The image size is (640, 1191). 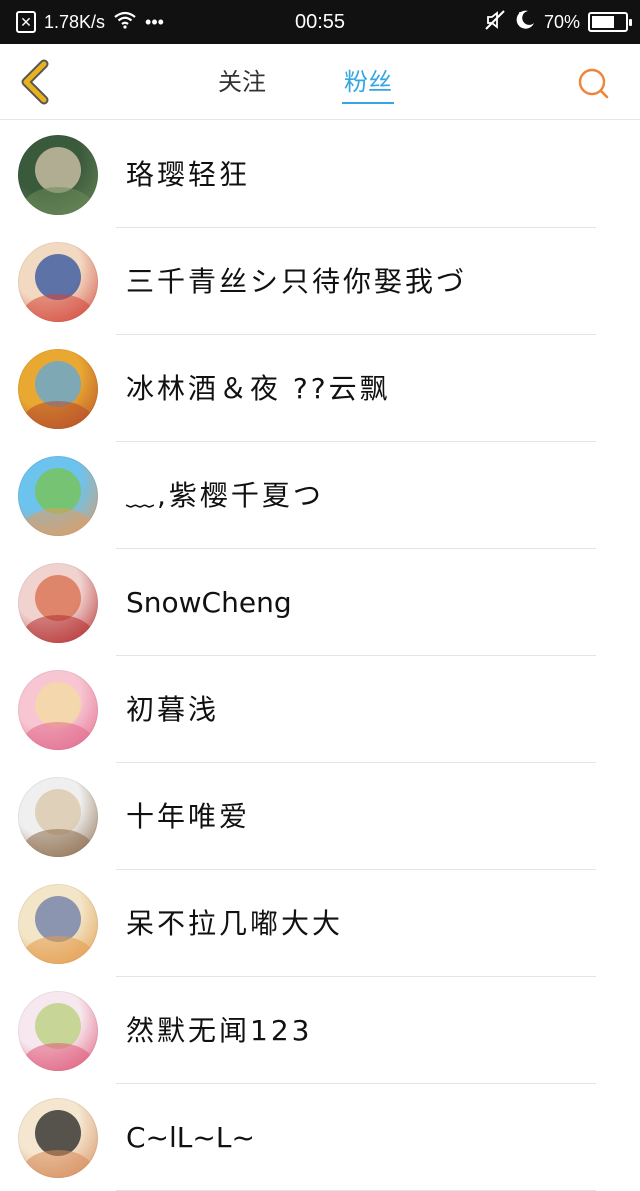 I want to click on mute-icon, so click(x=495, y=22).